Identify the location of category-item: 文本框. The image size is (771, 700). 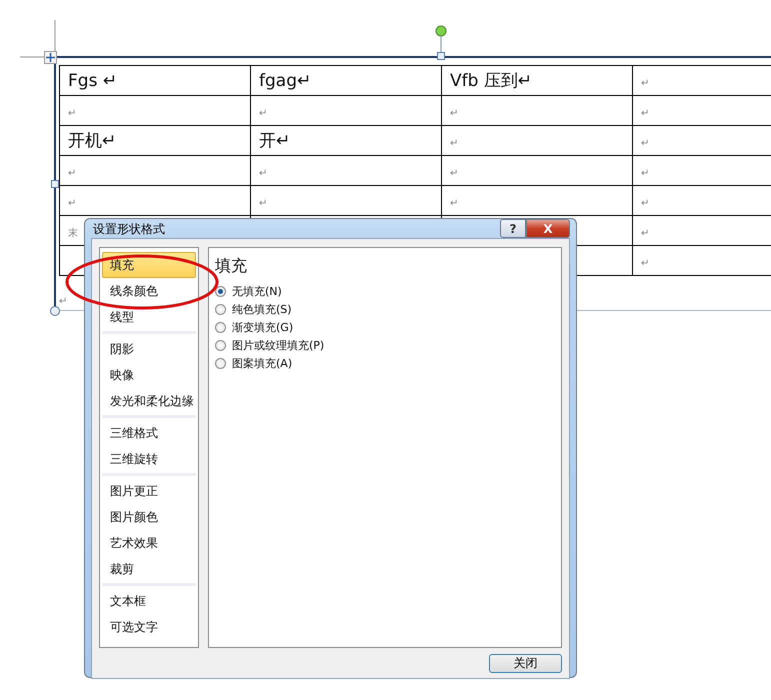
(149, 601).